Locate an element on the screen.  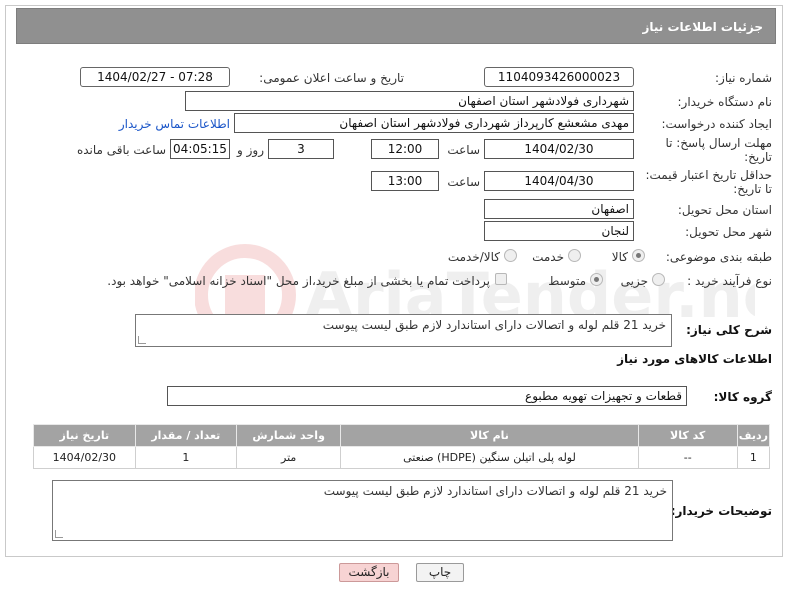
goods-group-field: قطعات و تجهیزات تهویه مطبوع is located at coordinates (427, 396).